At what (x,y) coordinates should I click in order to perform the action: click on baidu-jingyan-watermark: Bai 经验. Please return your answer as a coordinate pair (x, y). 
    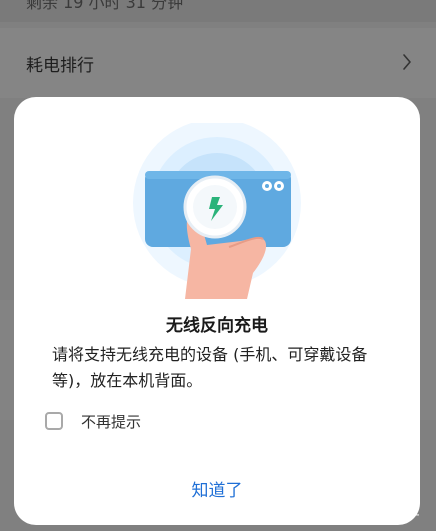
    Looking at the image, I should click on (372, 508).